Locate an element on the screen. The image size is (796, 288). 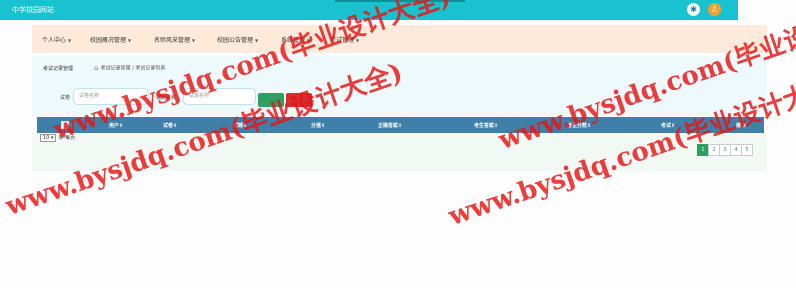
nav-item-campus-overview: 校园概况管理 ▼ is located at coordinates (110, 39).